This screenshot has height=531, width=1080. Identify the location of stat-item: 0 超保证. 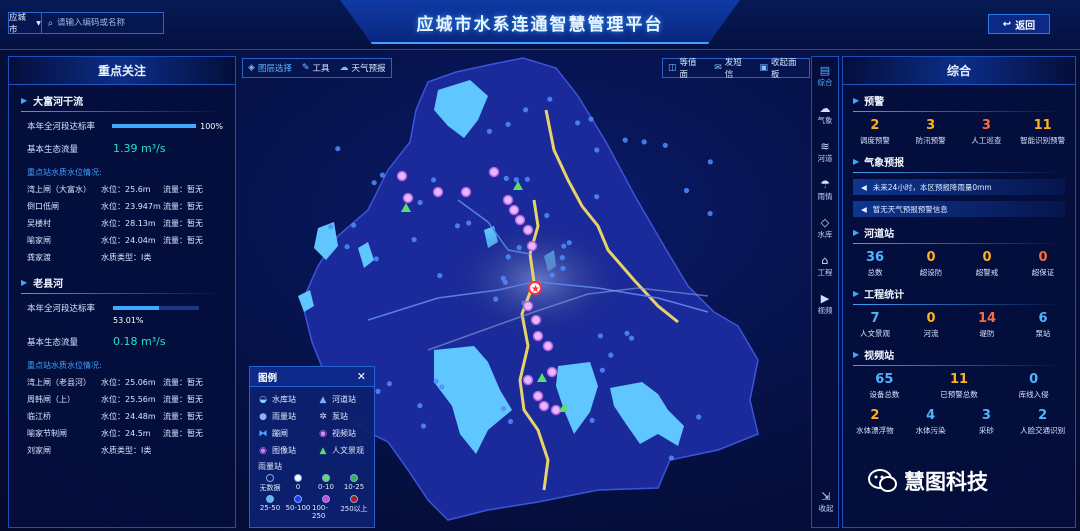
(1043, 264).